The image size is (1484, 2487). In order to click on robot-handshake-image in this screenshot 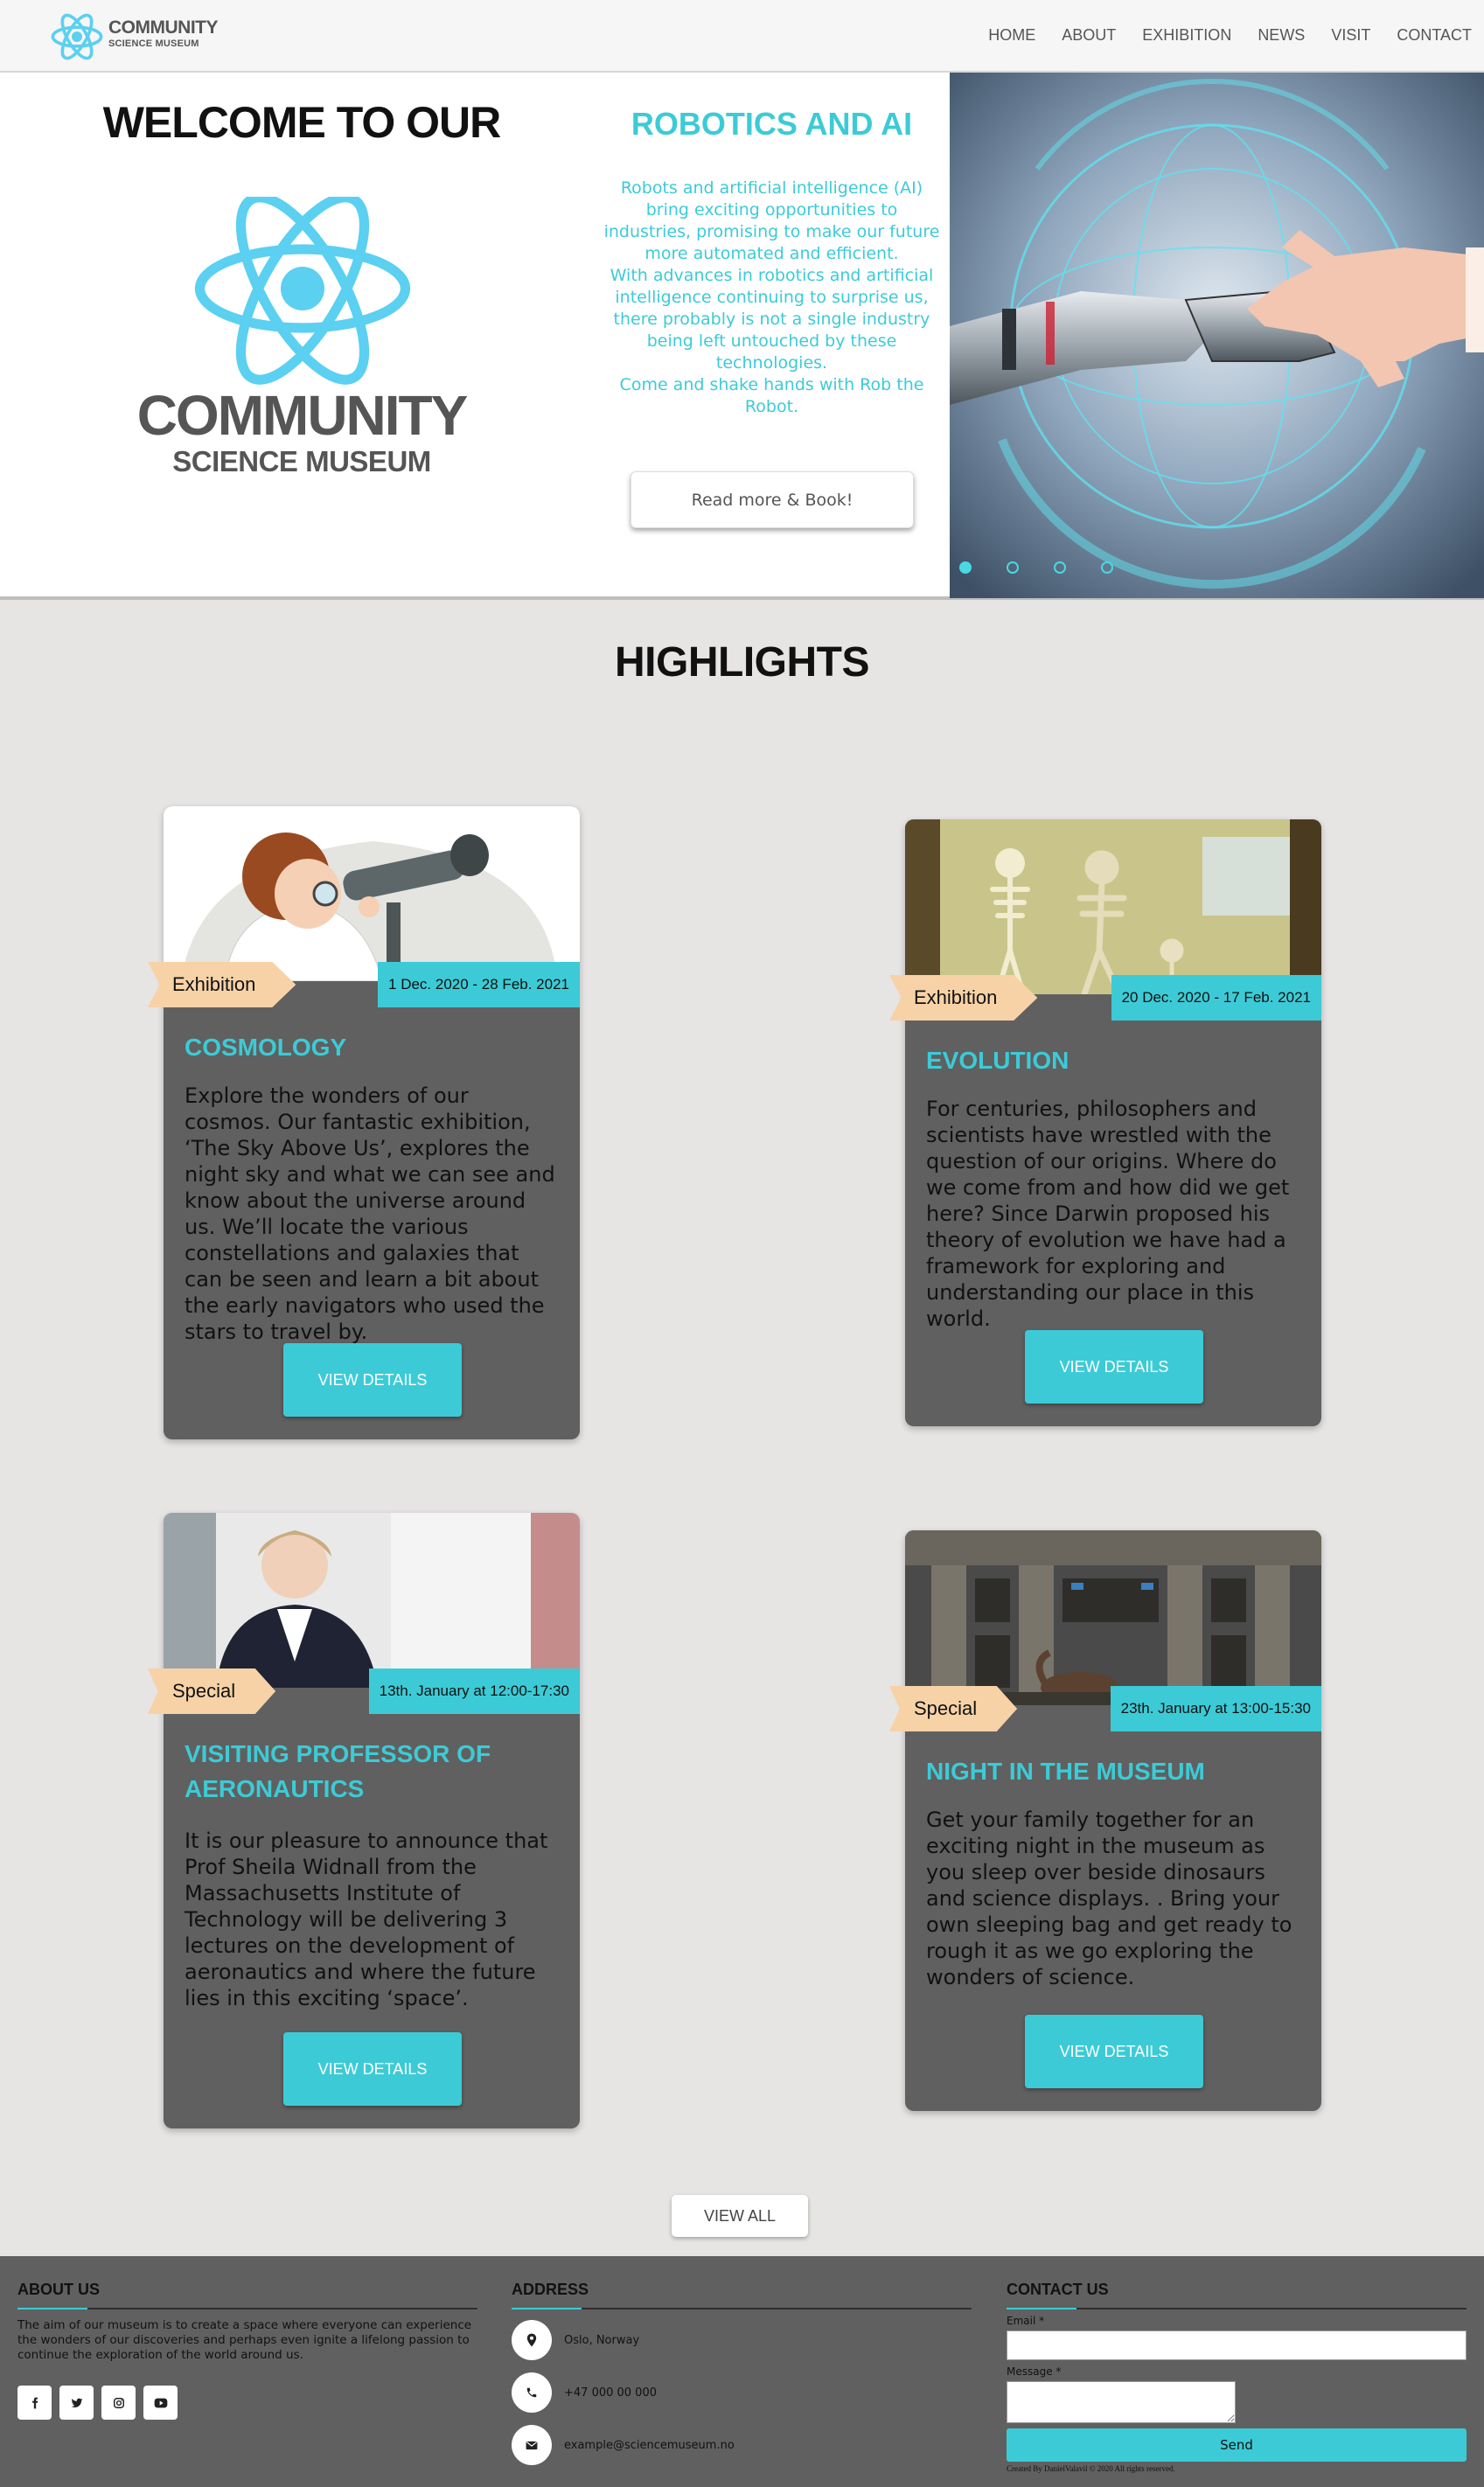, I will do `click(1217, 336)`.